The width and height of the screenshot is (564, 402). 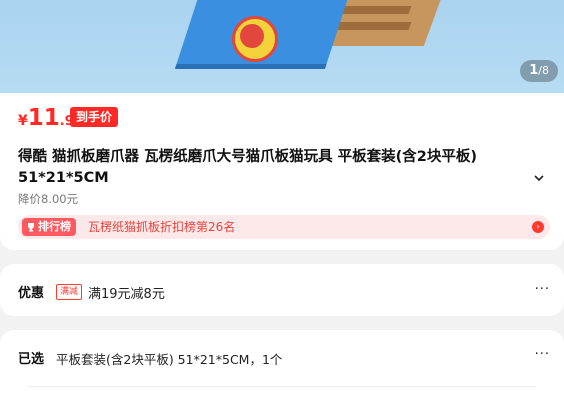 I want to click on chevron-right-icon: ›, so click(x=538, y=227).